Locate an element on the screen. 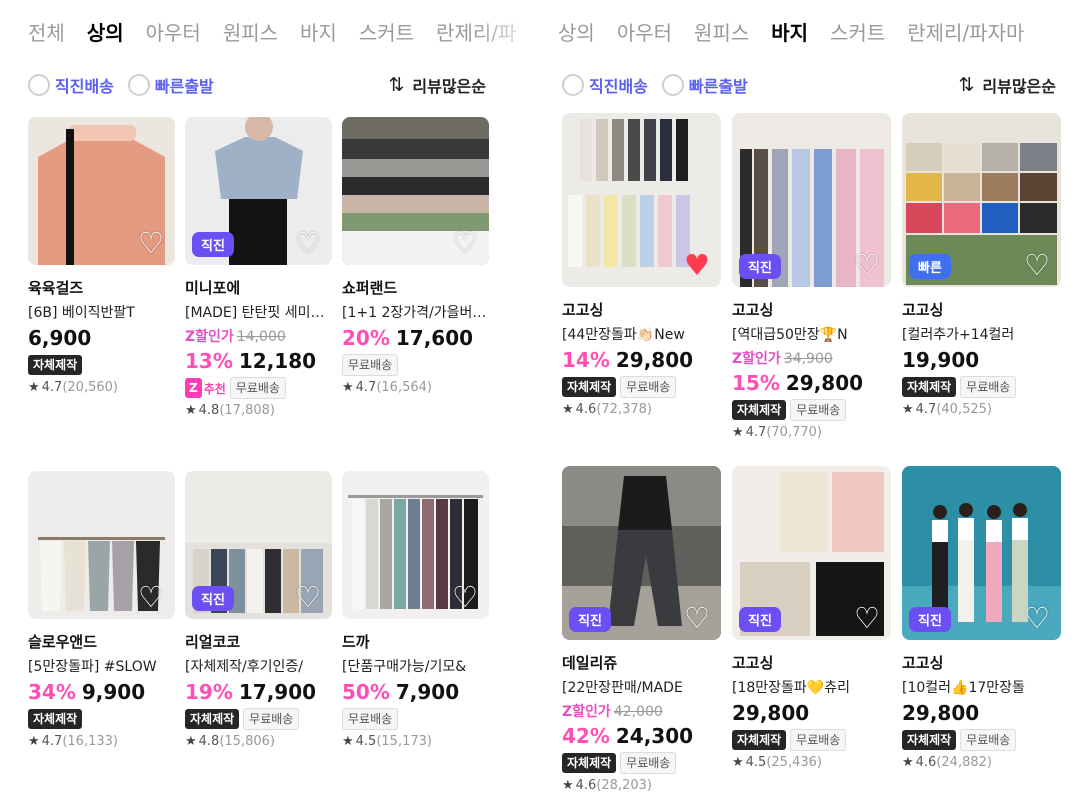 This screenshot has width=1084, height=800. product-name: [6B] 베이직반팔T is located at coordinates (81, 313).